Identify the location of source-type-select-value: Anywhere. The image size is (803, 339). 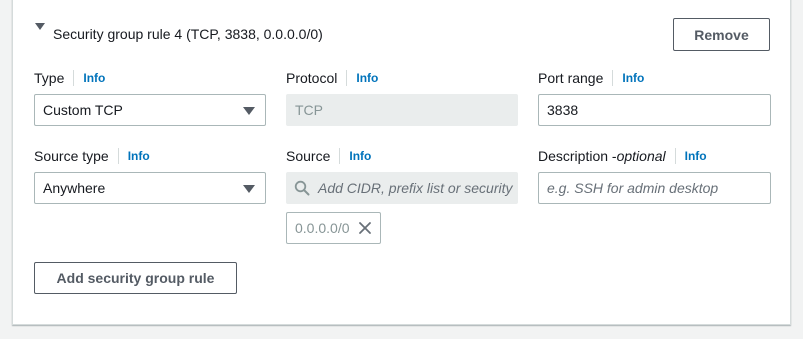
(74, 188).